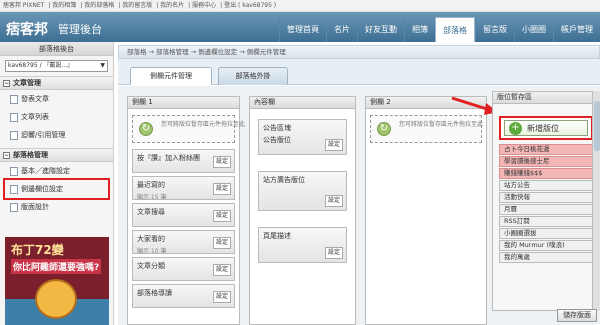 This screenshot has height=325, width=600. I want to click on widget-module: 公告區塊 公告版位 設定, so click(302, 137).